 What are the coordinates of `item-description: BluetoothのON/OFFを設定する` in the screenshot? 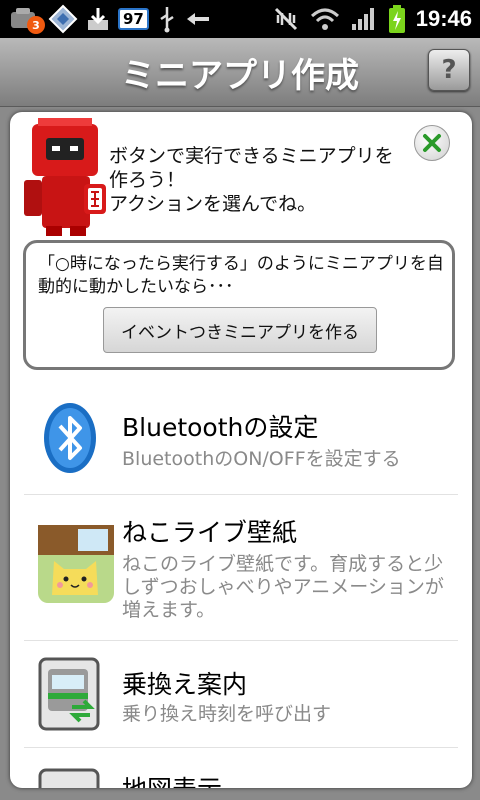 It's located at (261, 459).